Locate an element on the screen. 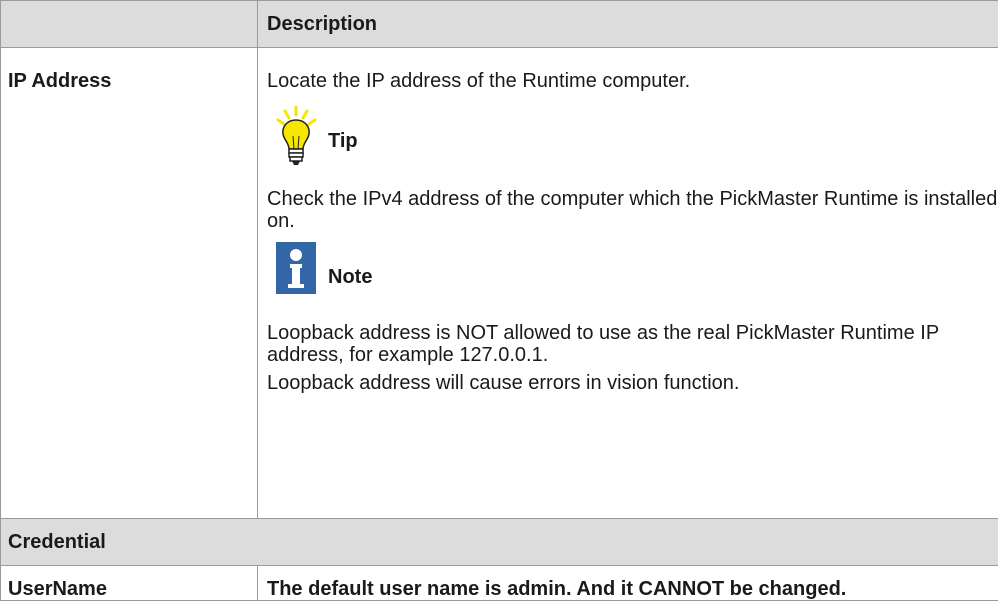 The height and width of the screenshot is (601, 998). info-icon is located at coordinates (297, 270).